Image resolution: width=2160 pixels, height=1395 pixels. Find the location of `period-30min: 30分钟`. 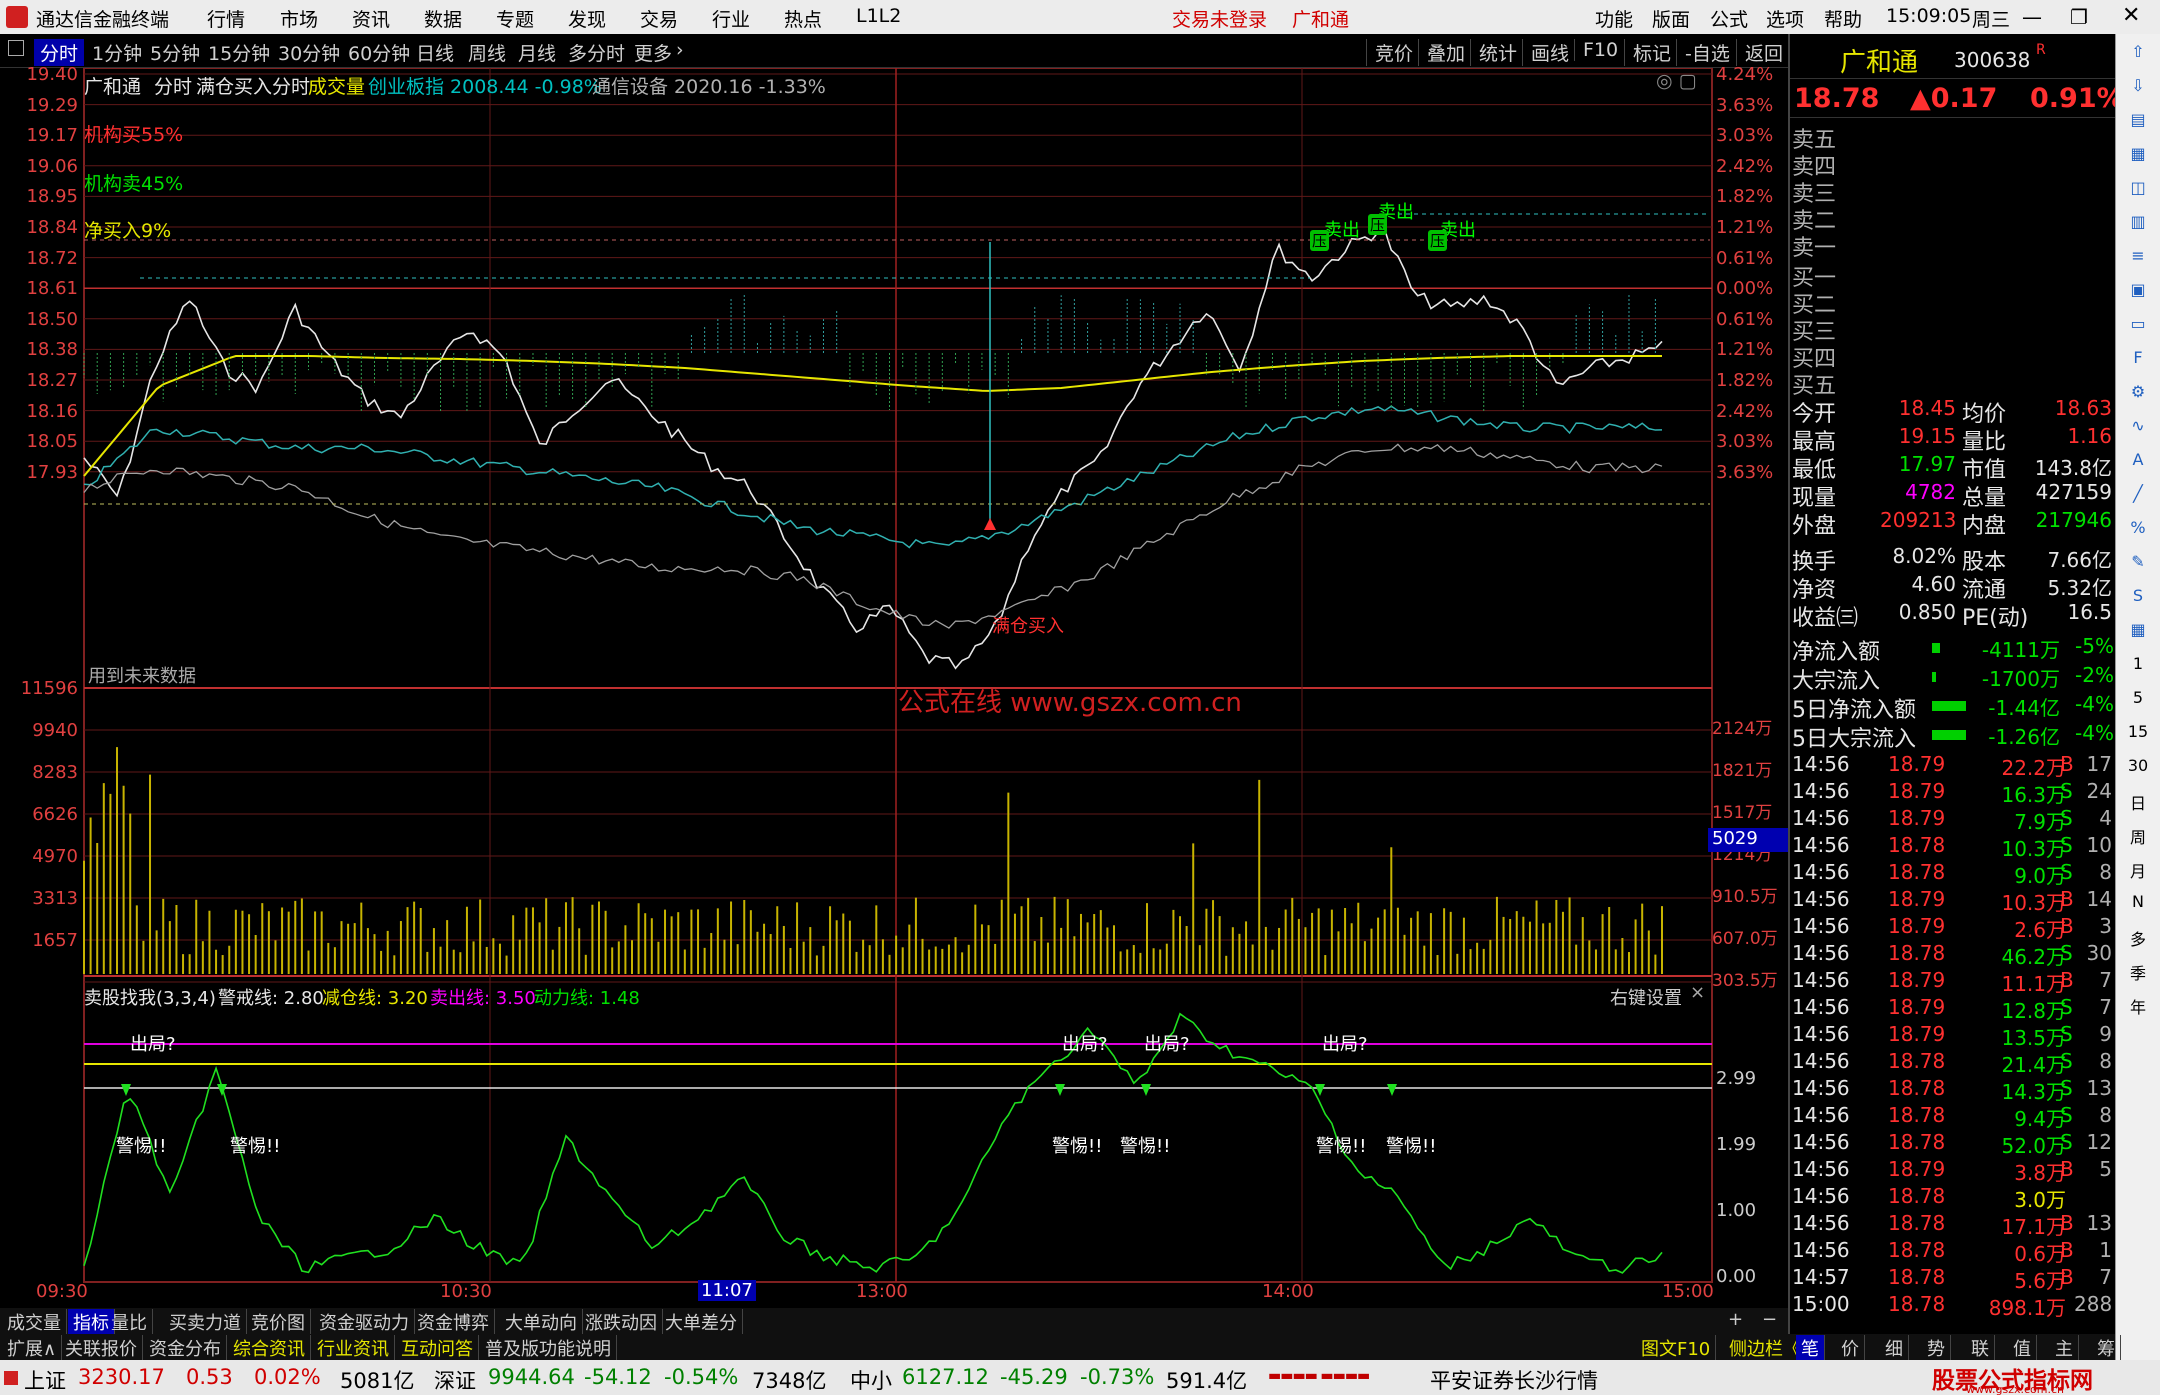

period-30min: 30分钟 is located at coordinates (309, 52).